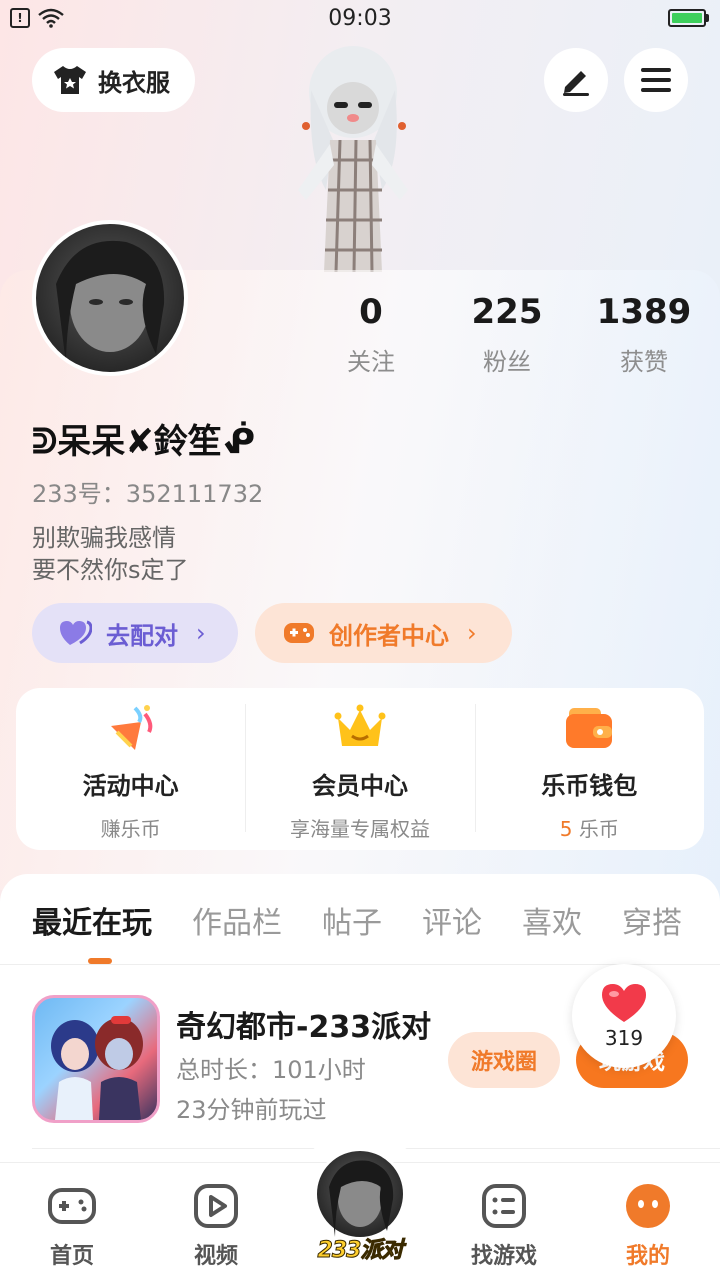 The width and height of the screenshot is (720, 1280). Describe the element at coordinates (130, 829) in the screenshot. I see `activity-center-subtitle: 赚乐币` at that location.